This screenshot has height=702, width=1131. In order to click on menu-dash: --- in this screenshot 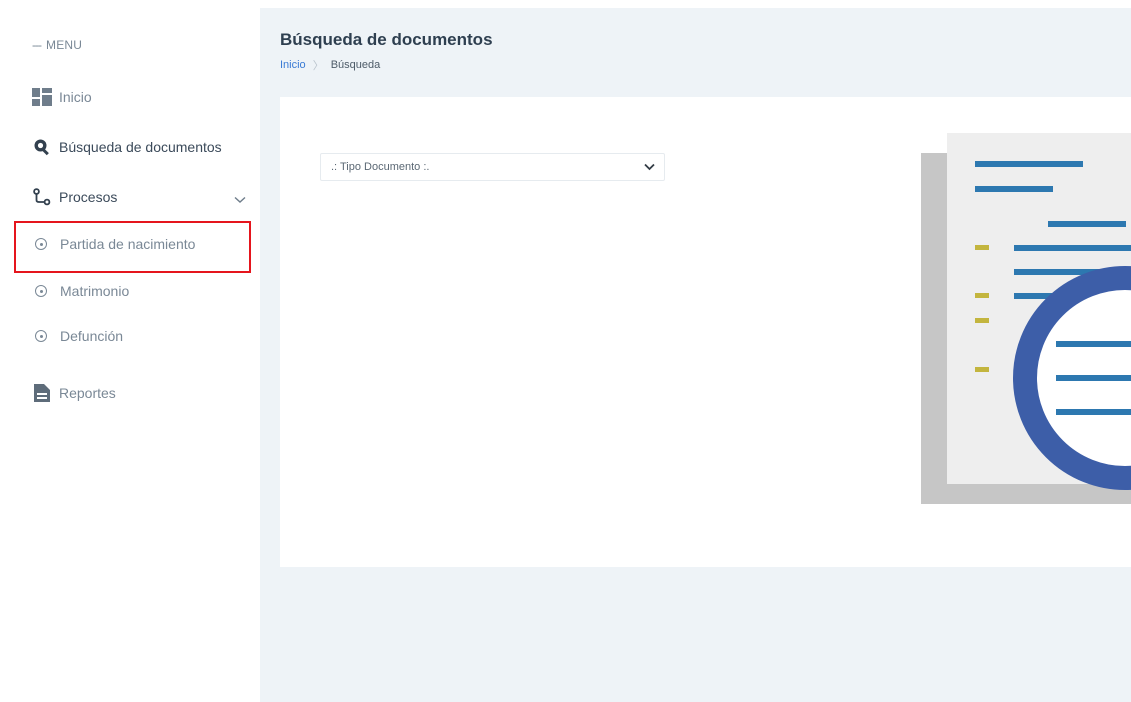, I will do `click(37, 45)`.